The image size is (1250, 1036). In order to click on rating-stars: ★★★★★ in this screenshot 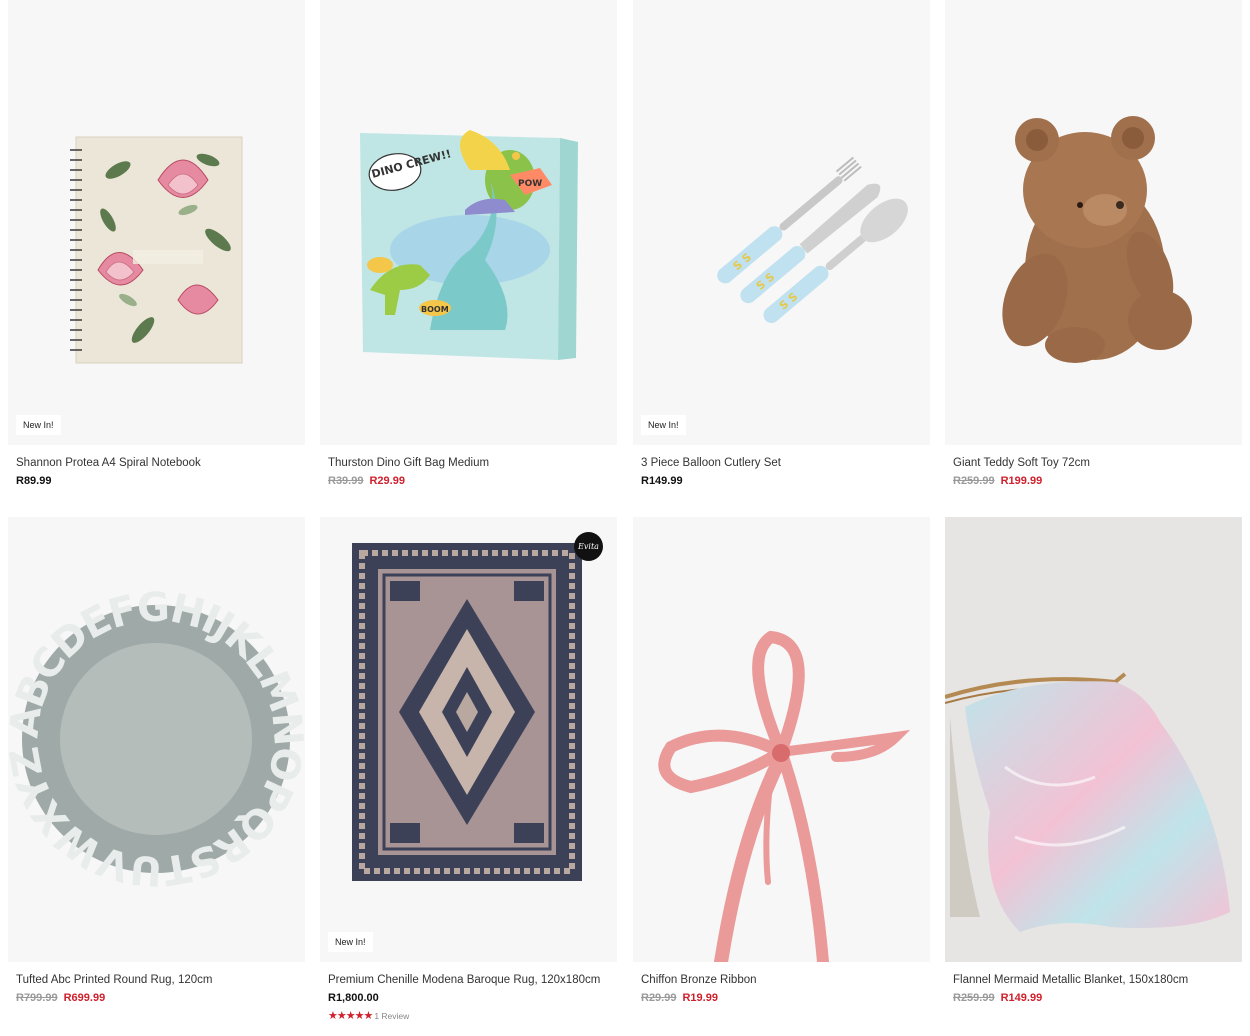, I will do `click(350, 1016)`.